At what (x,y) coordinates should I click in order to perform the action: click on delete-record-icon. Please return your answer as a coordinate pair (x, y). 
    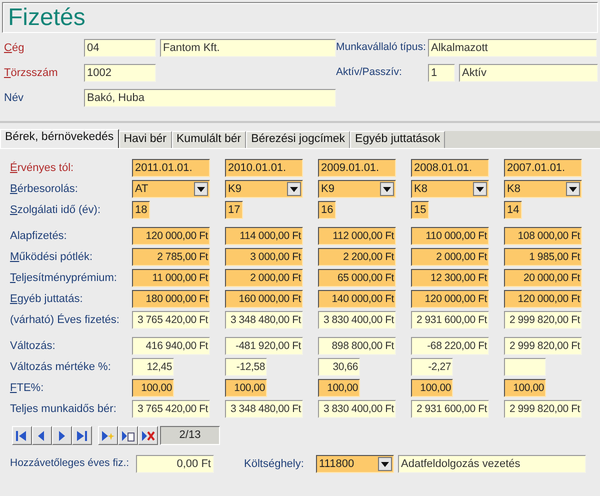
    Looking at the image, I should click on (148, 435).